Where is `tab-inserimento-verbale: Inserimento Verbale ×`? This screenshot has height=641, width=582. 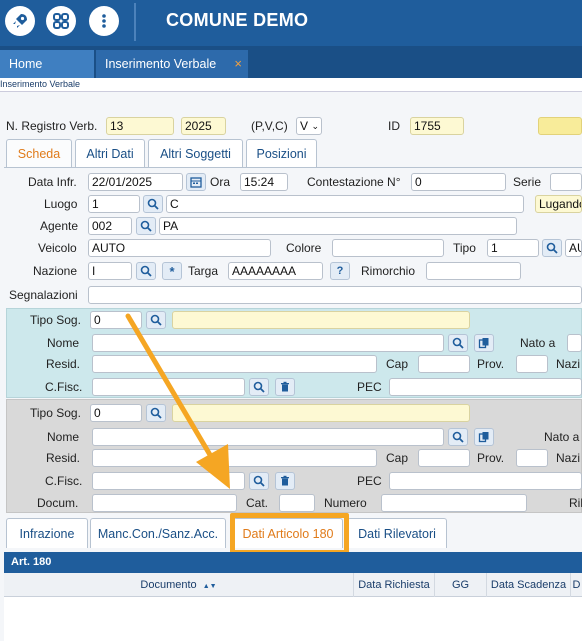 tab-inserimento-verbale: Inserimento Verbale × is located at coordinates (172, 64).